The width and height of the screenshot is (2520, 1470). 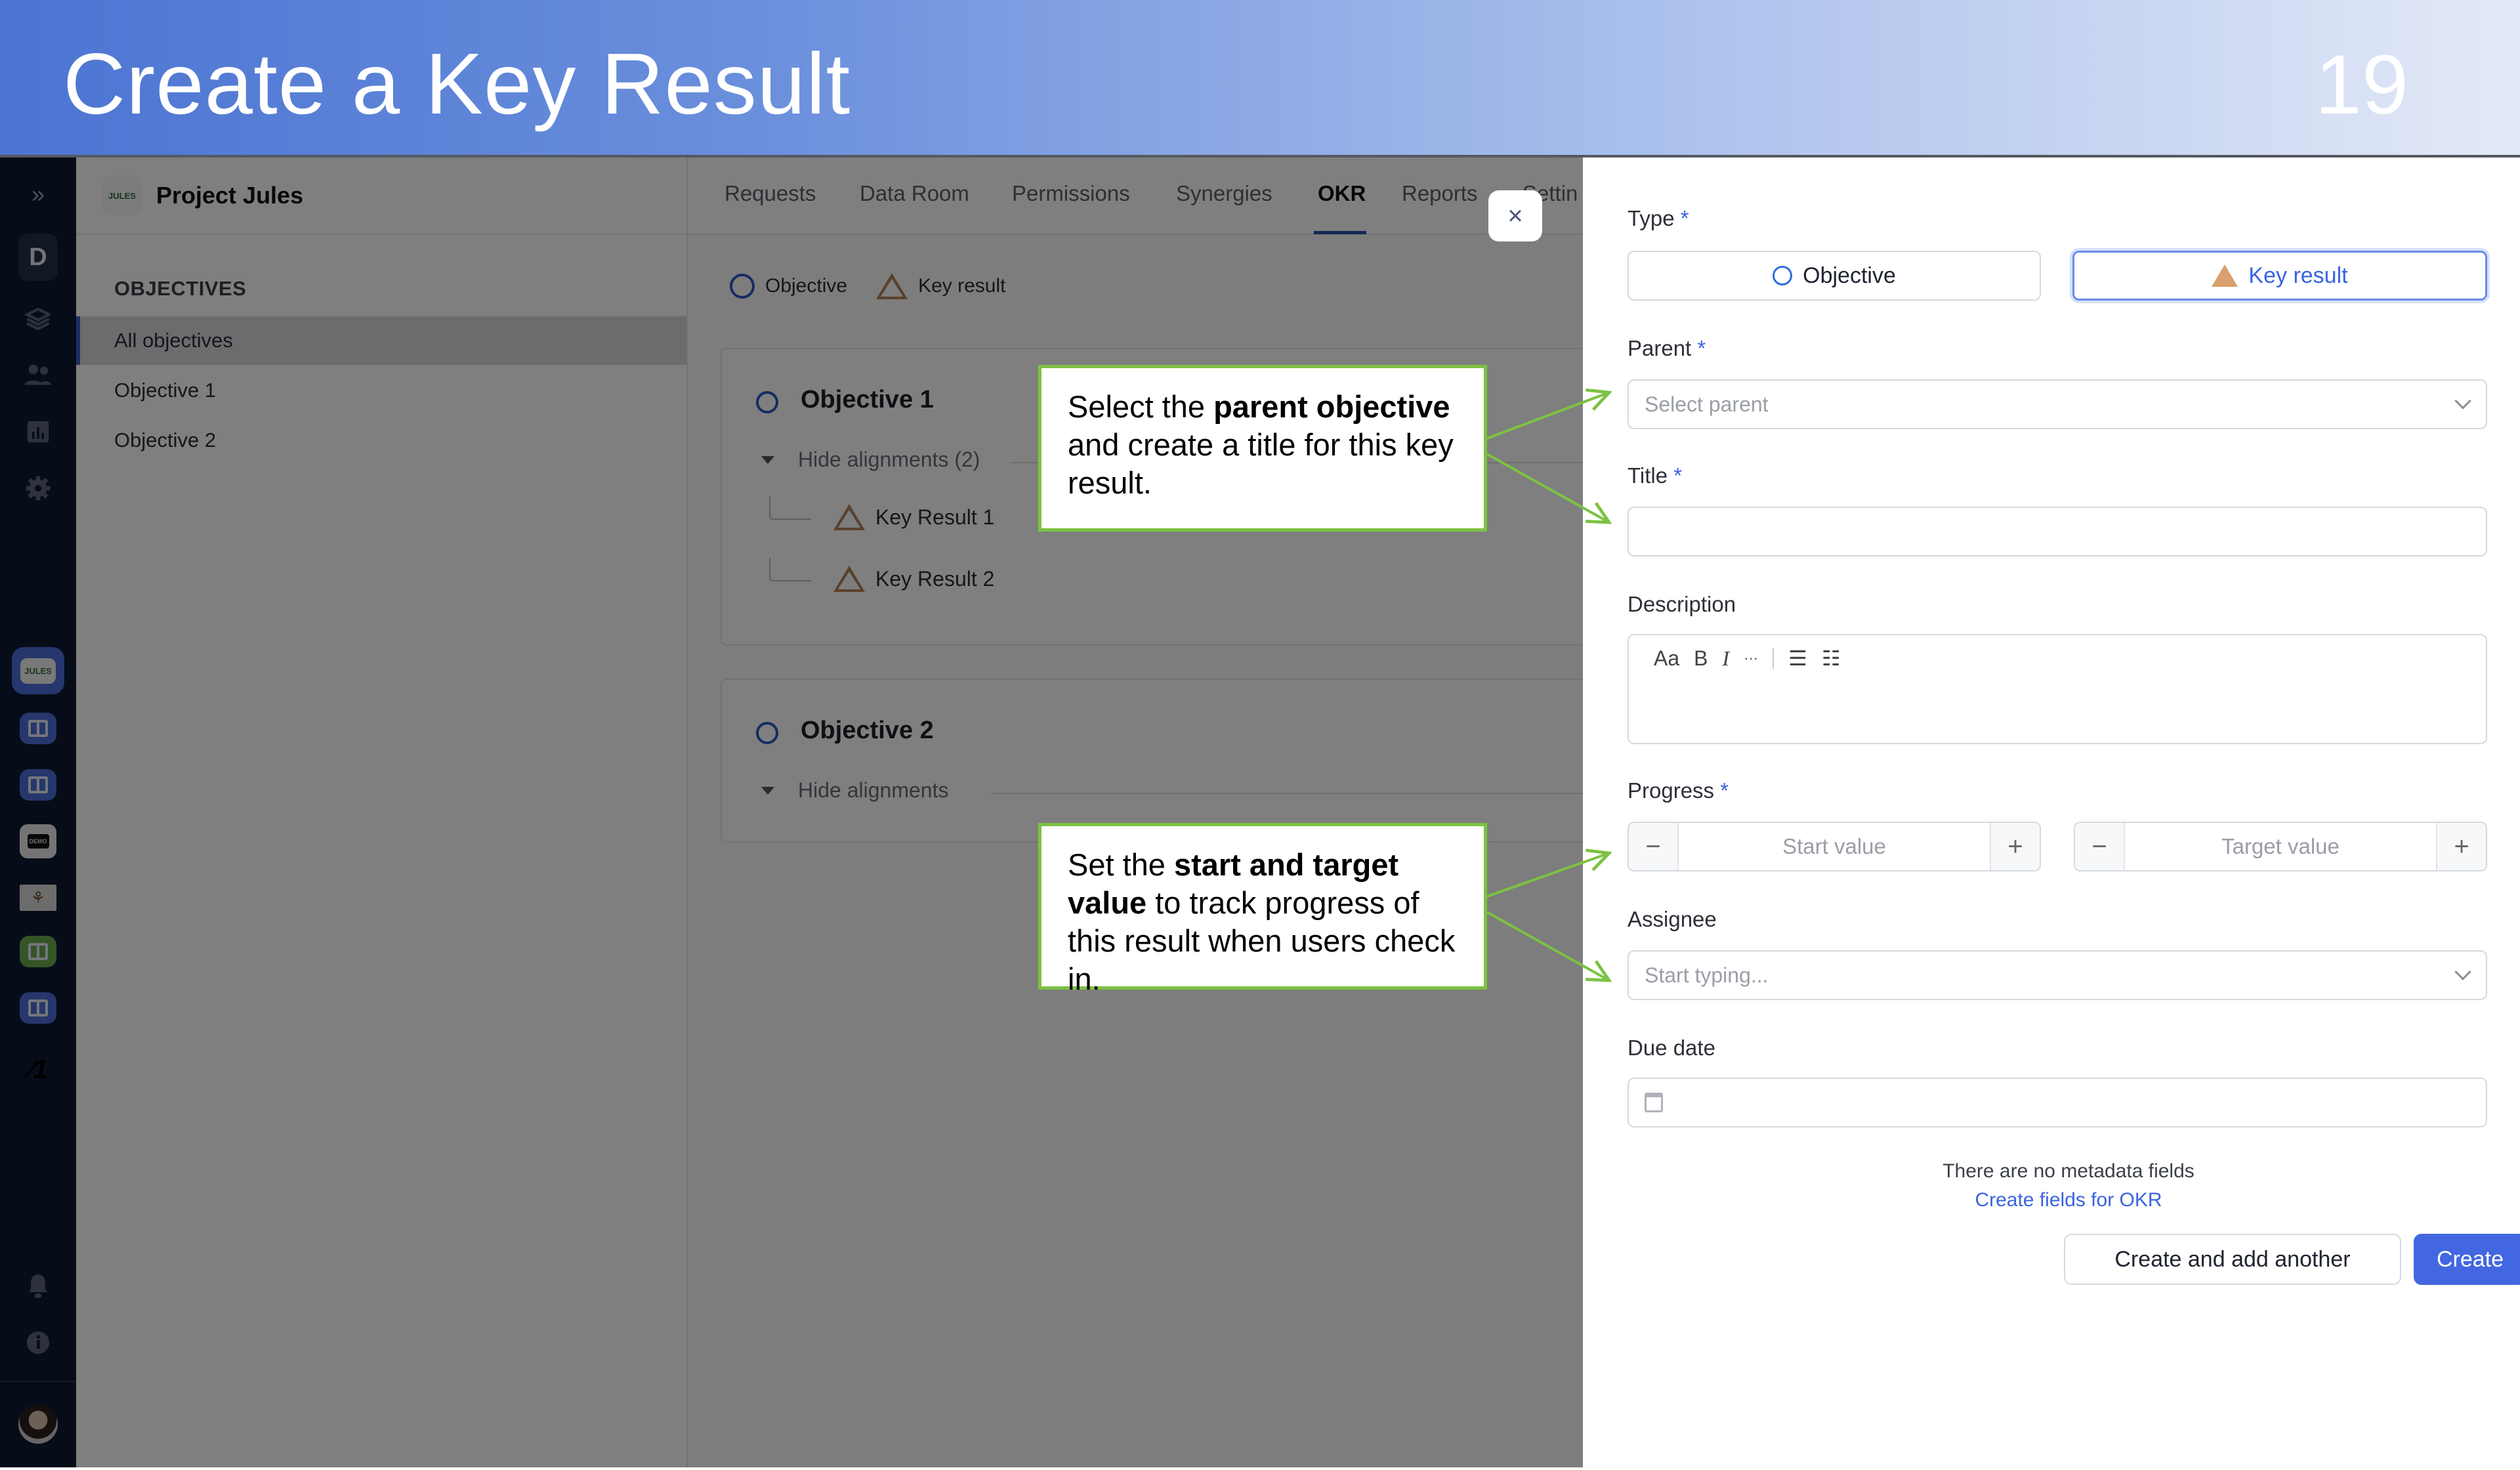 What do you see at coordinates (1831, 658) in the screenshot?
I see `numbered-list-icon: ☷` at bounding box center [1831, 658].